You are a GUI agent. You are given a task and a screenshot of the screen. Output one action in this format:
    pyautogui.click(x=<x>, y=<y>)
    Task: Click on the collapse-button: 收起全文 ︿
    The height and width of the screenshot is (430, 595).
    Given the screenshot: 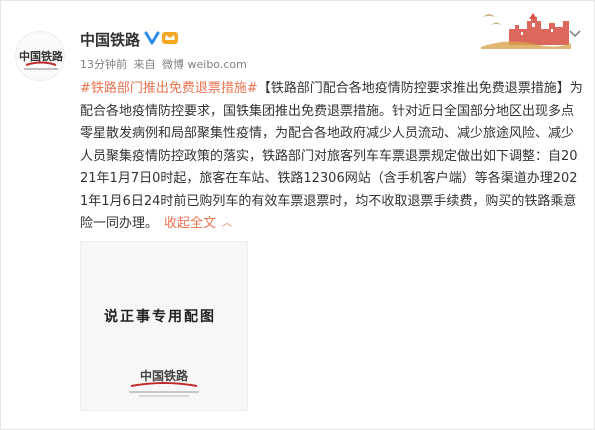 What is the action you would take?
    pyautogui.click(x=198, y=223)
    